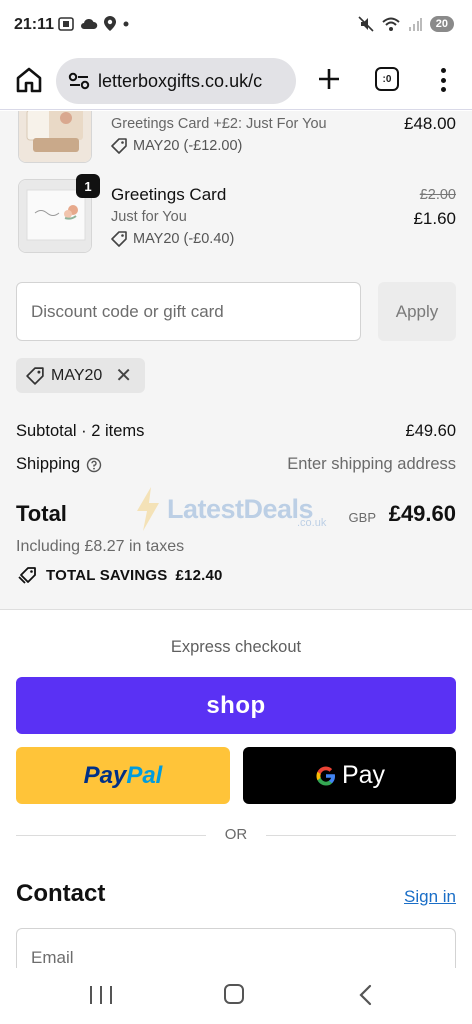  What do you see at coordinates (362, 517) in the screenshot?
I see `total-currency: GBP` at bounding box center [362, 517].